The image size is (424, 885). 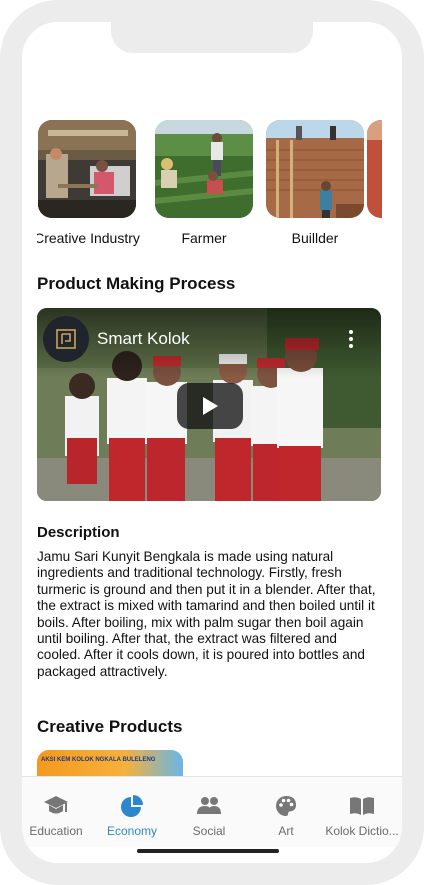 I want to click on channel-avatar, so click(x=66, y=339).